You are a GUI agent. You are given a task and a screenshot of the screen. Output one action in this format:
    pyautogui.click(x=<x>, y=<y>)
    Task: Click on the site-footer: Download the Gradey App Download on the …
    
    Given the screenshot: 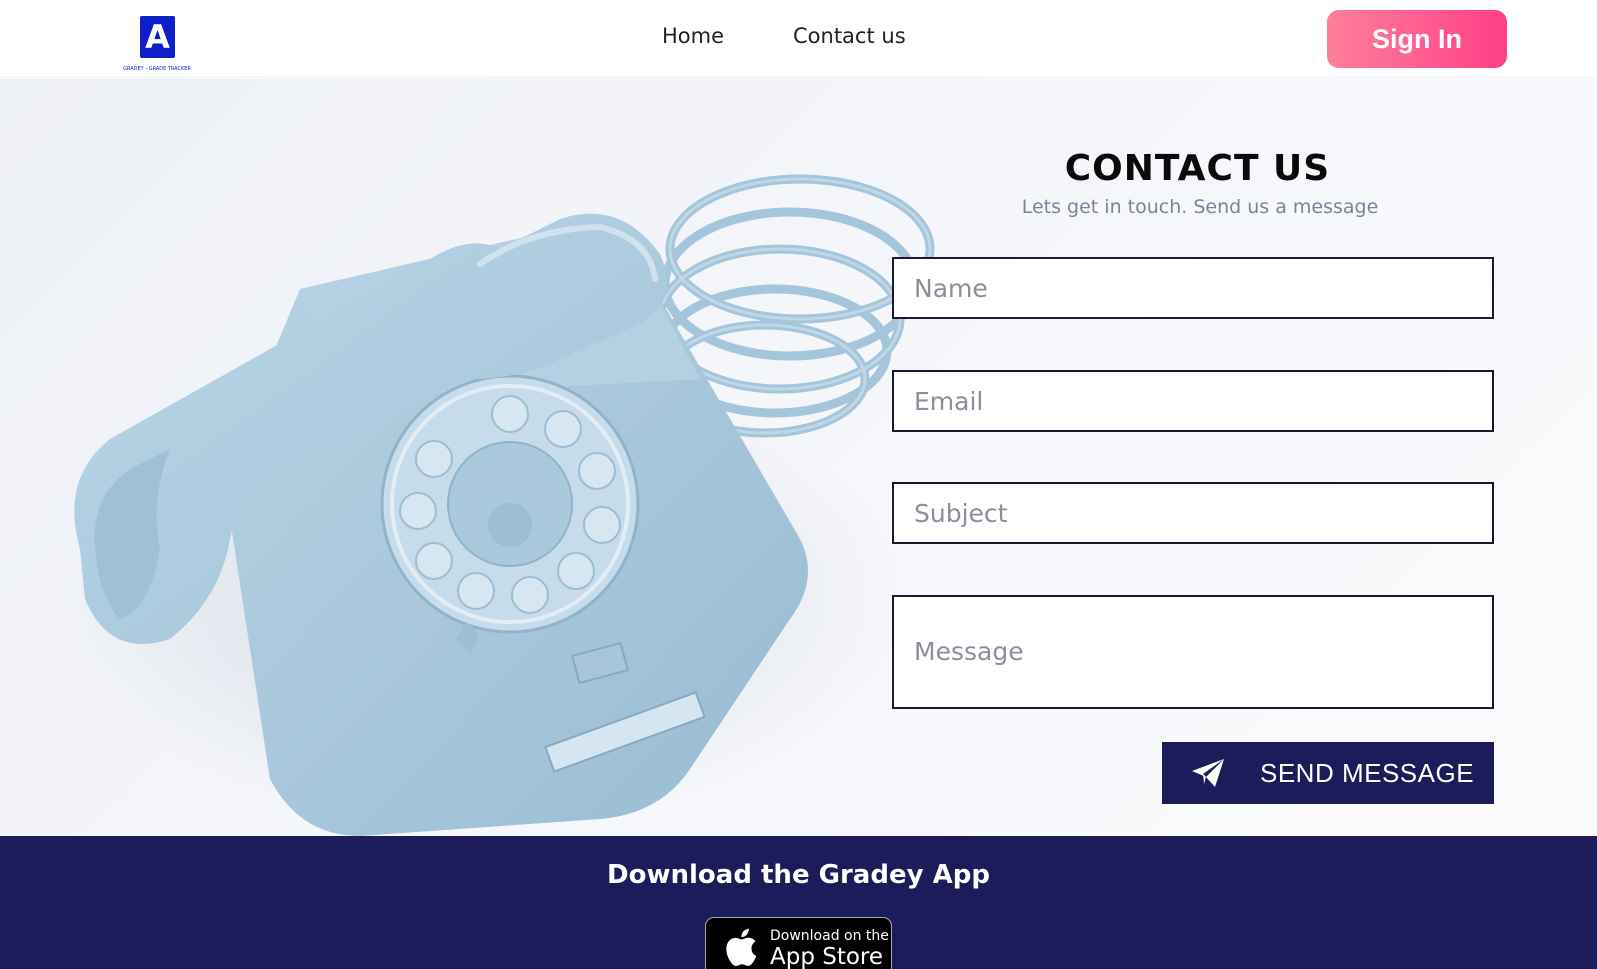 What is the action you would take?
    pyautogui.click(x=798, y=902)
    